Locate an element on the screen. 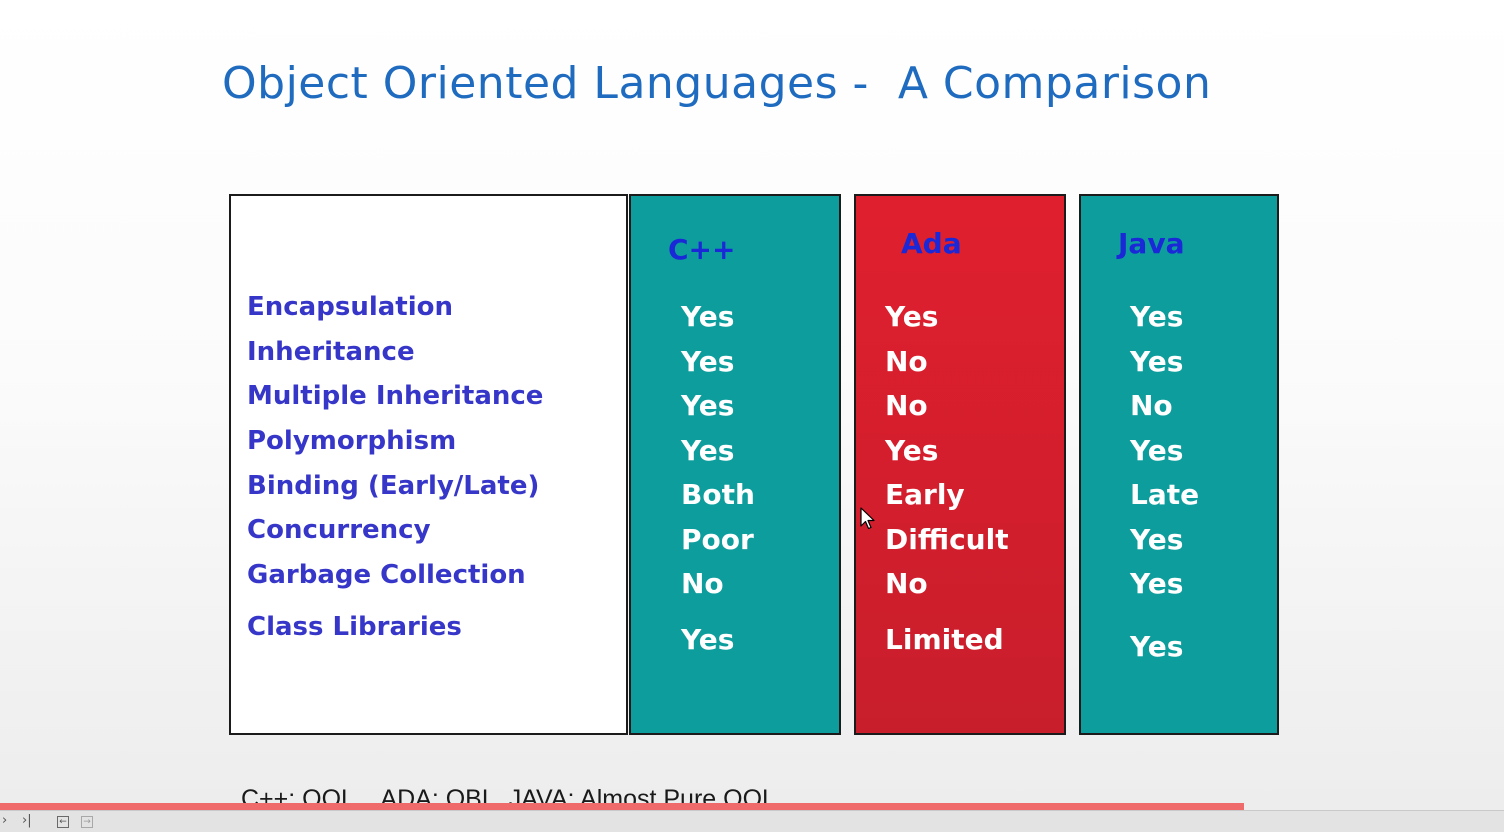 This screenshot has width=1504, height=832. last-icon: ›| is located at coordinates (27, 821).